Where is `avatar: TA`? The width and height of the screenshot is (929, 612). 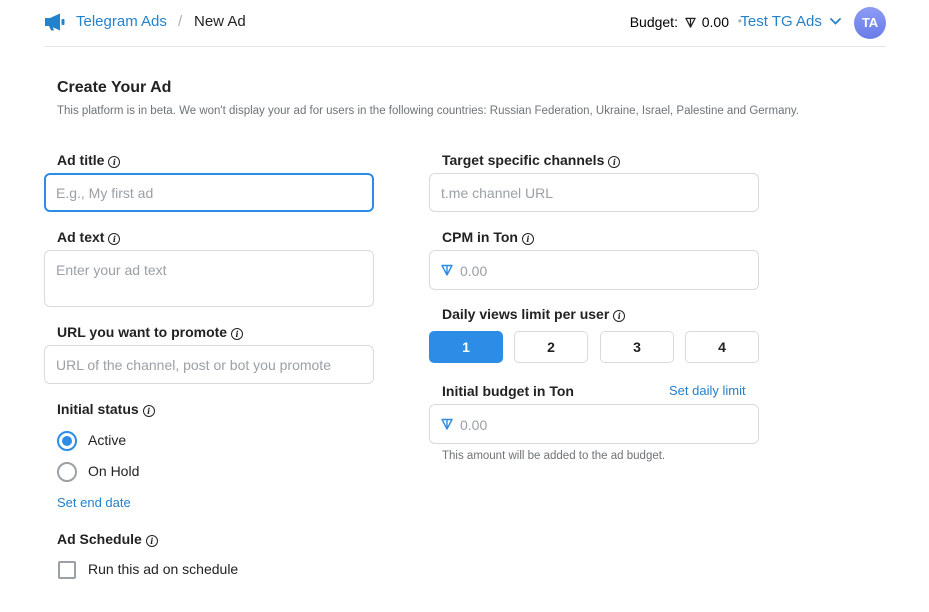
avatar: TA is located at coordinates (870, 23).